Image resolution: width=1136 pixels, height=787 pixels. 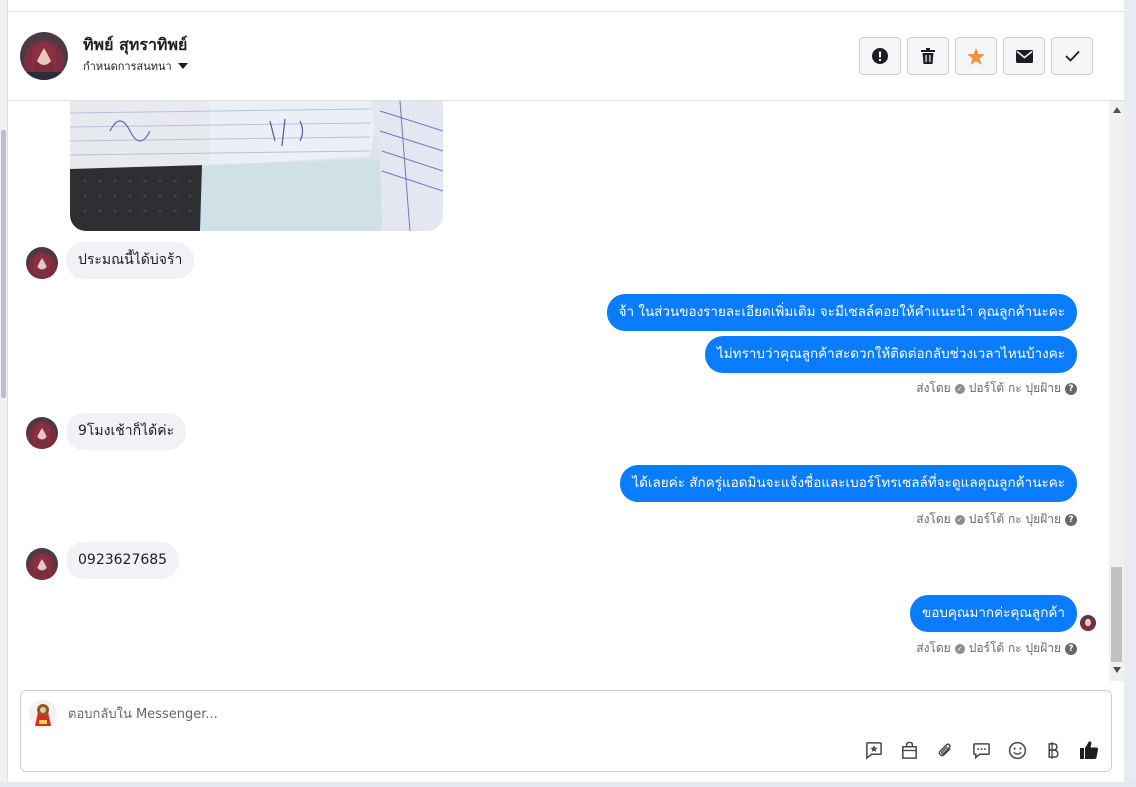 I want to click on right-edge, so click(x=1130, y=393).